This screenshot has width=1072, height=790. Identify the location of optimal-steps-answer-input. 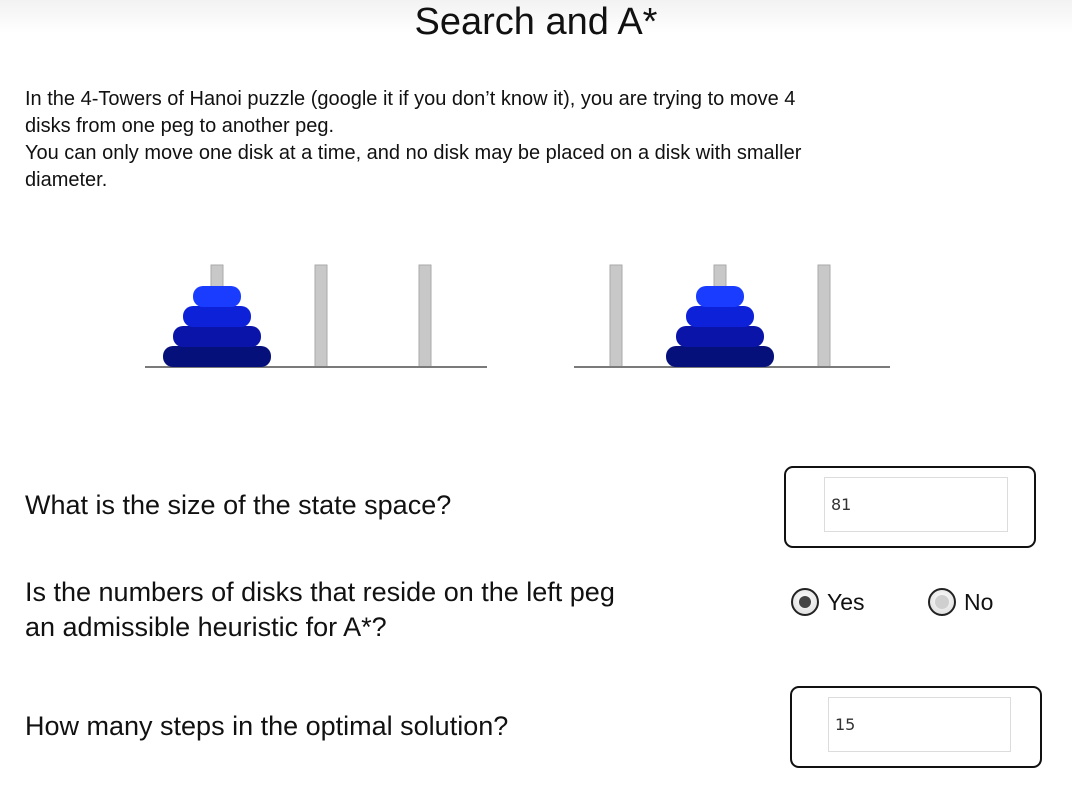
(919, 724).